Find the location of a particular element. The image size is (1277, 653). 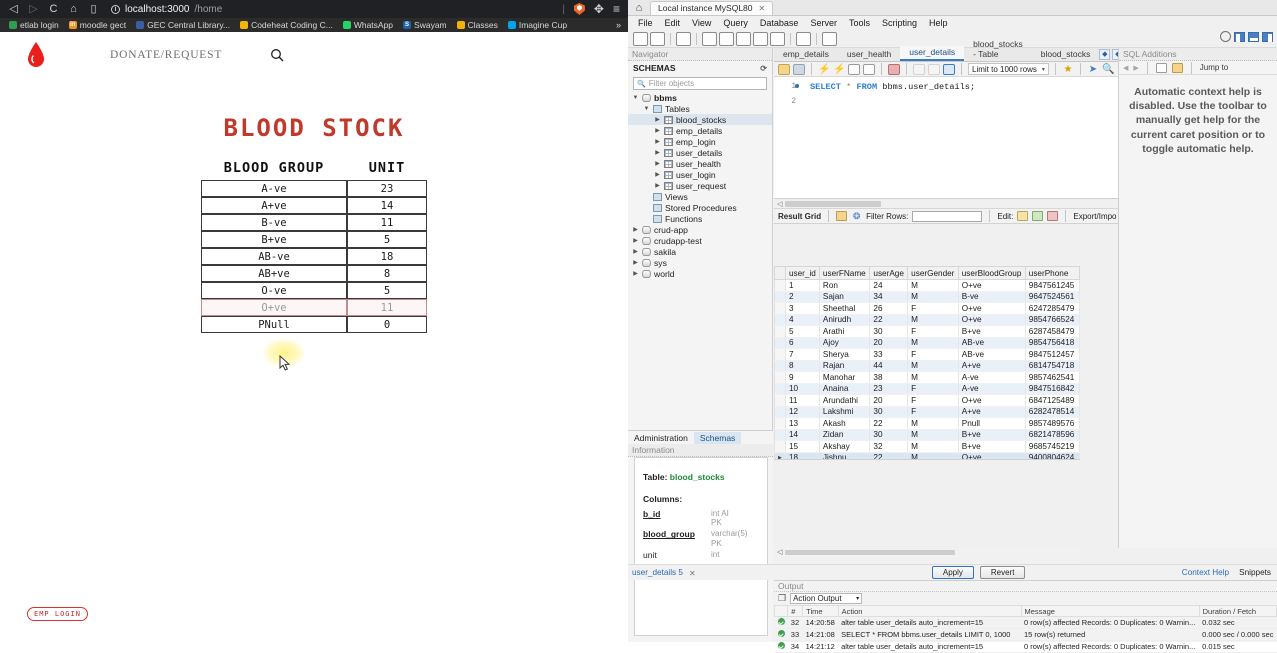

tree-node-functions: Functions is located at coordinates (700, 218).